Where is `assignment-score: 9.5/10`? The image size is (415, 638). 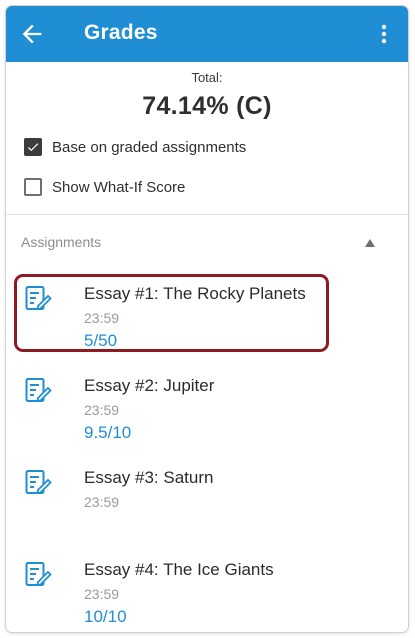
assignment-score: 9.5/10 is located at coordinates (108, 432).